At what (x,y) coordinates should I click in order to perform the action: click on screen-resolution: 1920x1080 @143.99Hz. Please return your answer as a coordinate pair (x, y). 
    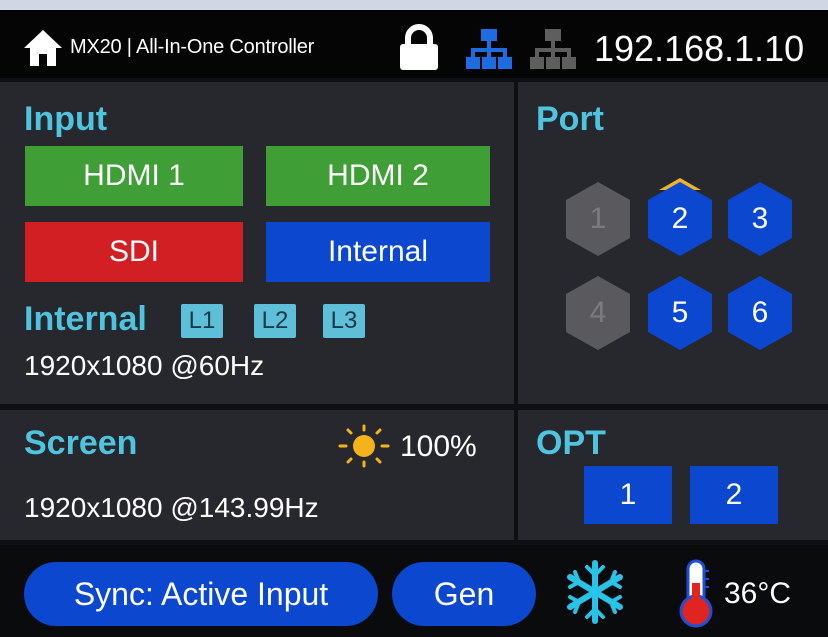
    Looking at the image, I should click on (171, 507).